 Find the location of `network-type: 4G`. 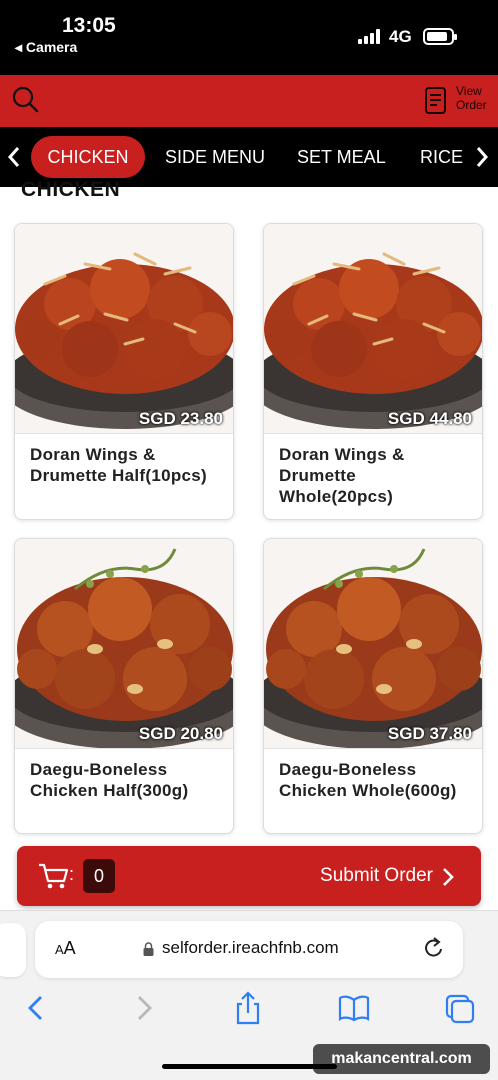

network-type: 4G is located at coordinates (400, 36).